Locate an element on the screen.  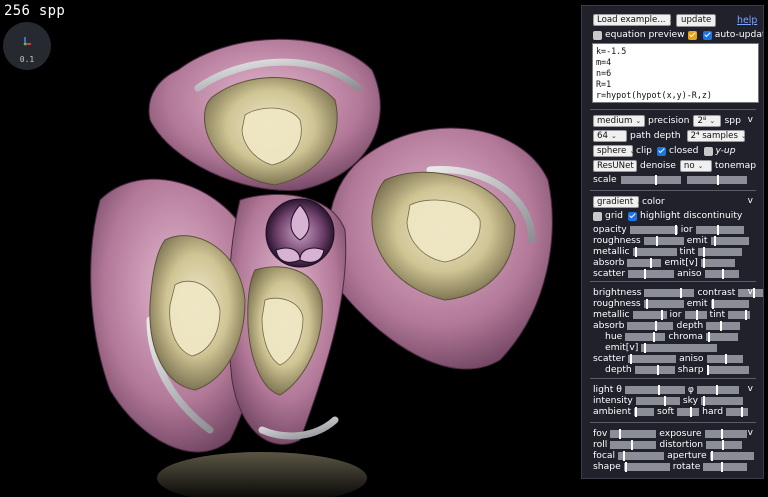
grid-checkbox is located at coordinates (597, 216).